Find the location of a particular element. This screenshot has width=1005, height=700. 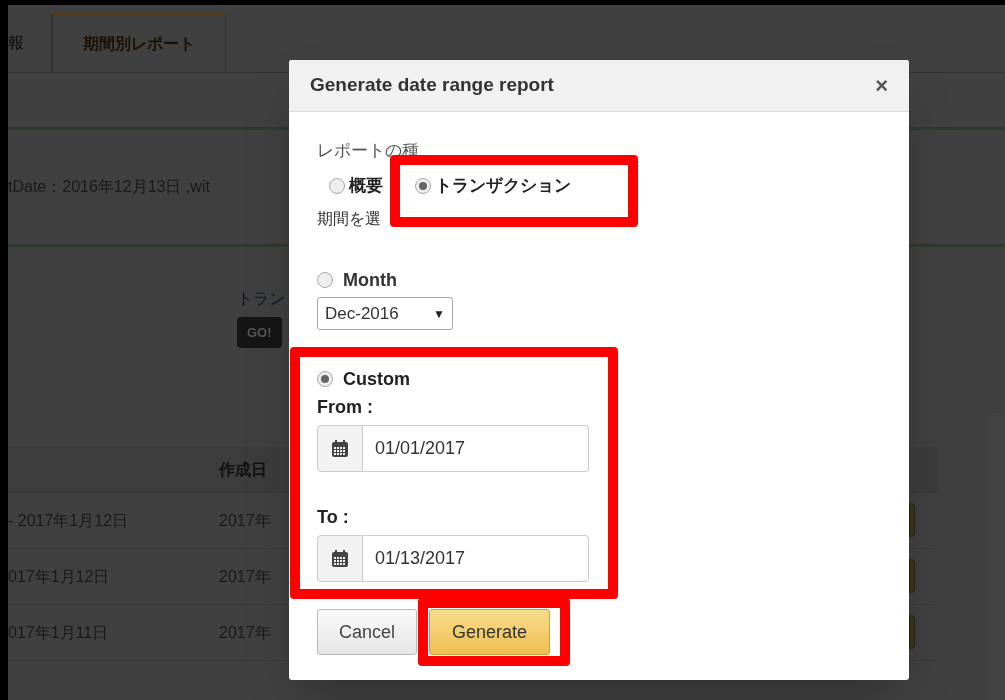

section-label: 期間を選 is located at coordinates (349, 219).